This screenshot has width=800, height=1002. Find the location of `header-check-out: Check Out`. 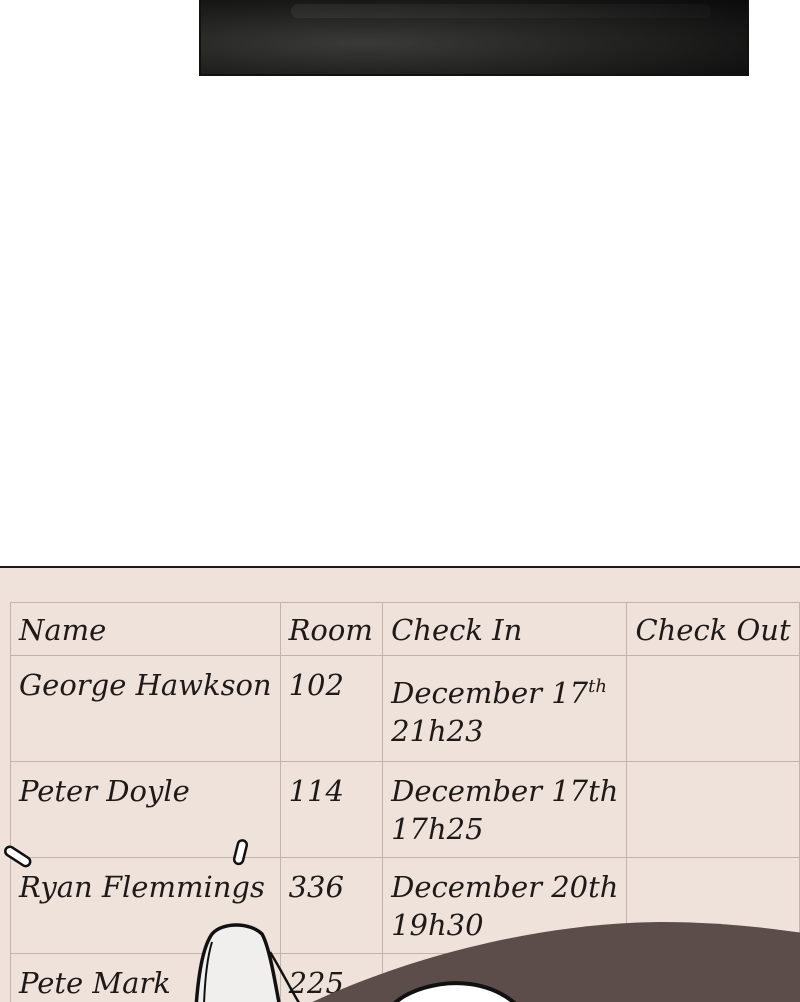

header-check-out: Check Out is located at coordinates (713, 629).